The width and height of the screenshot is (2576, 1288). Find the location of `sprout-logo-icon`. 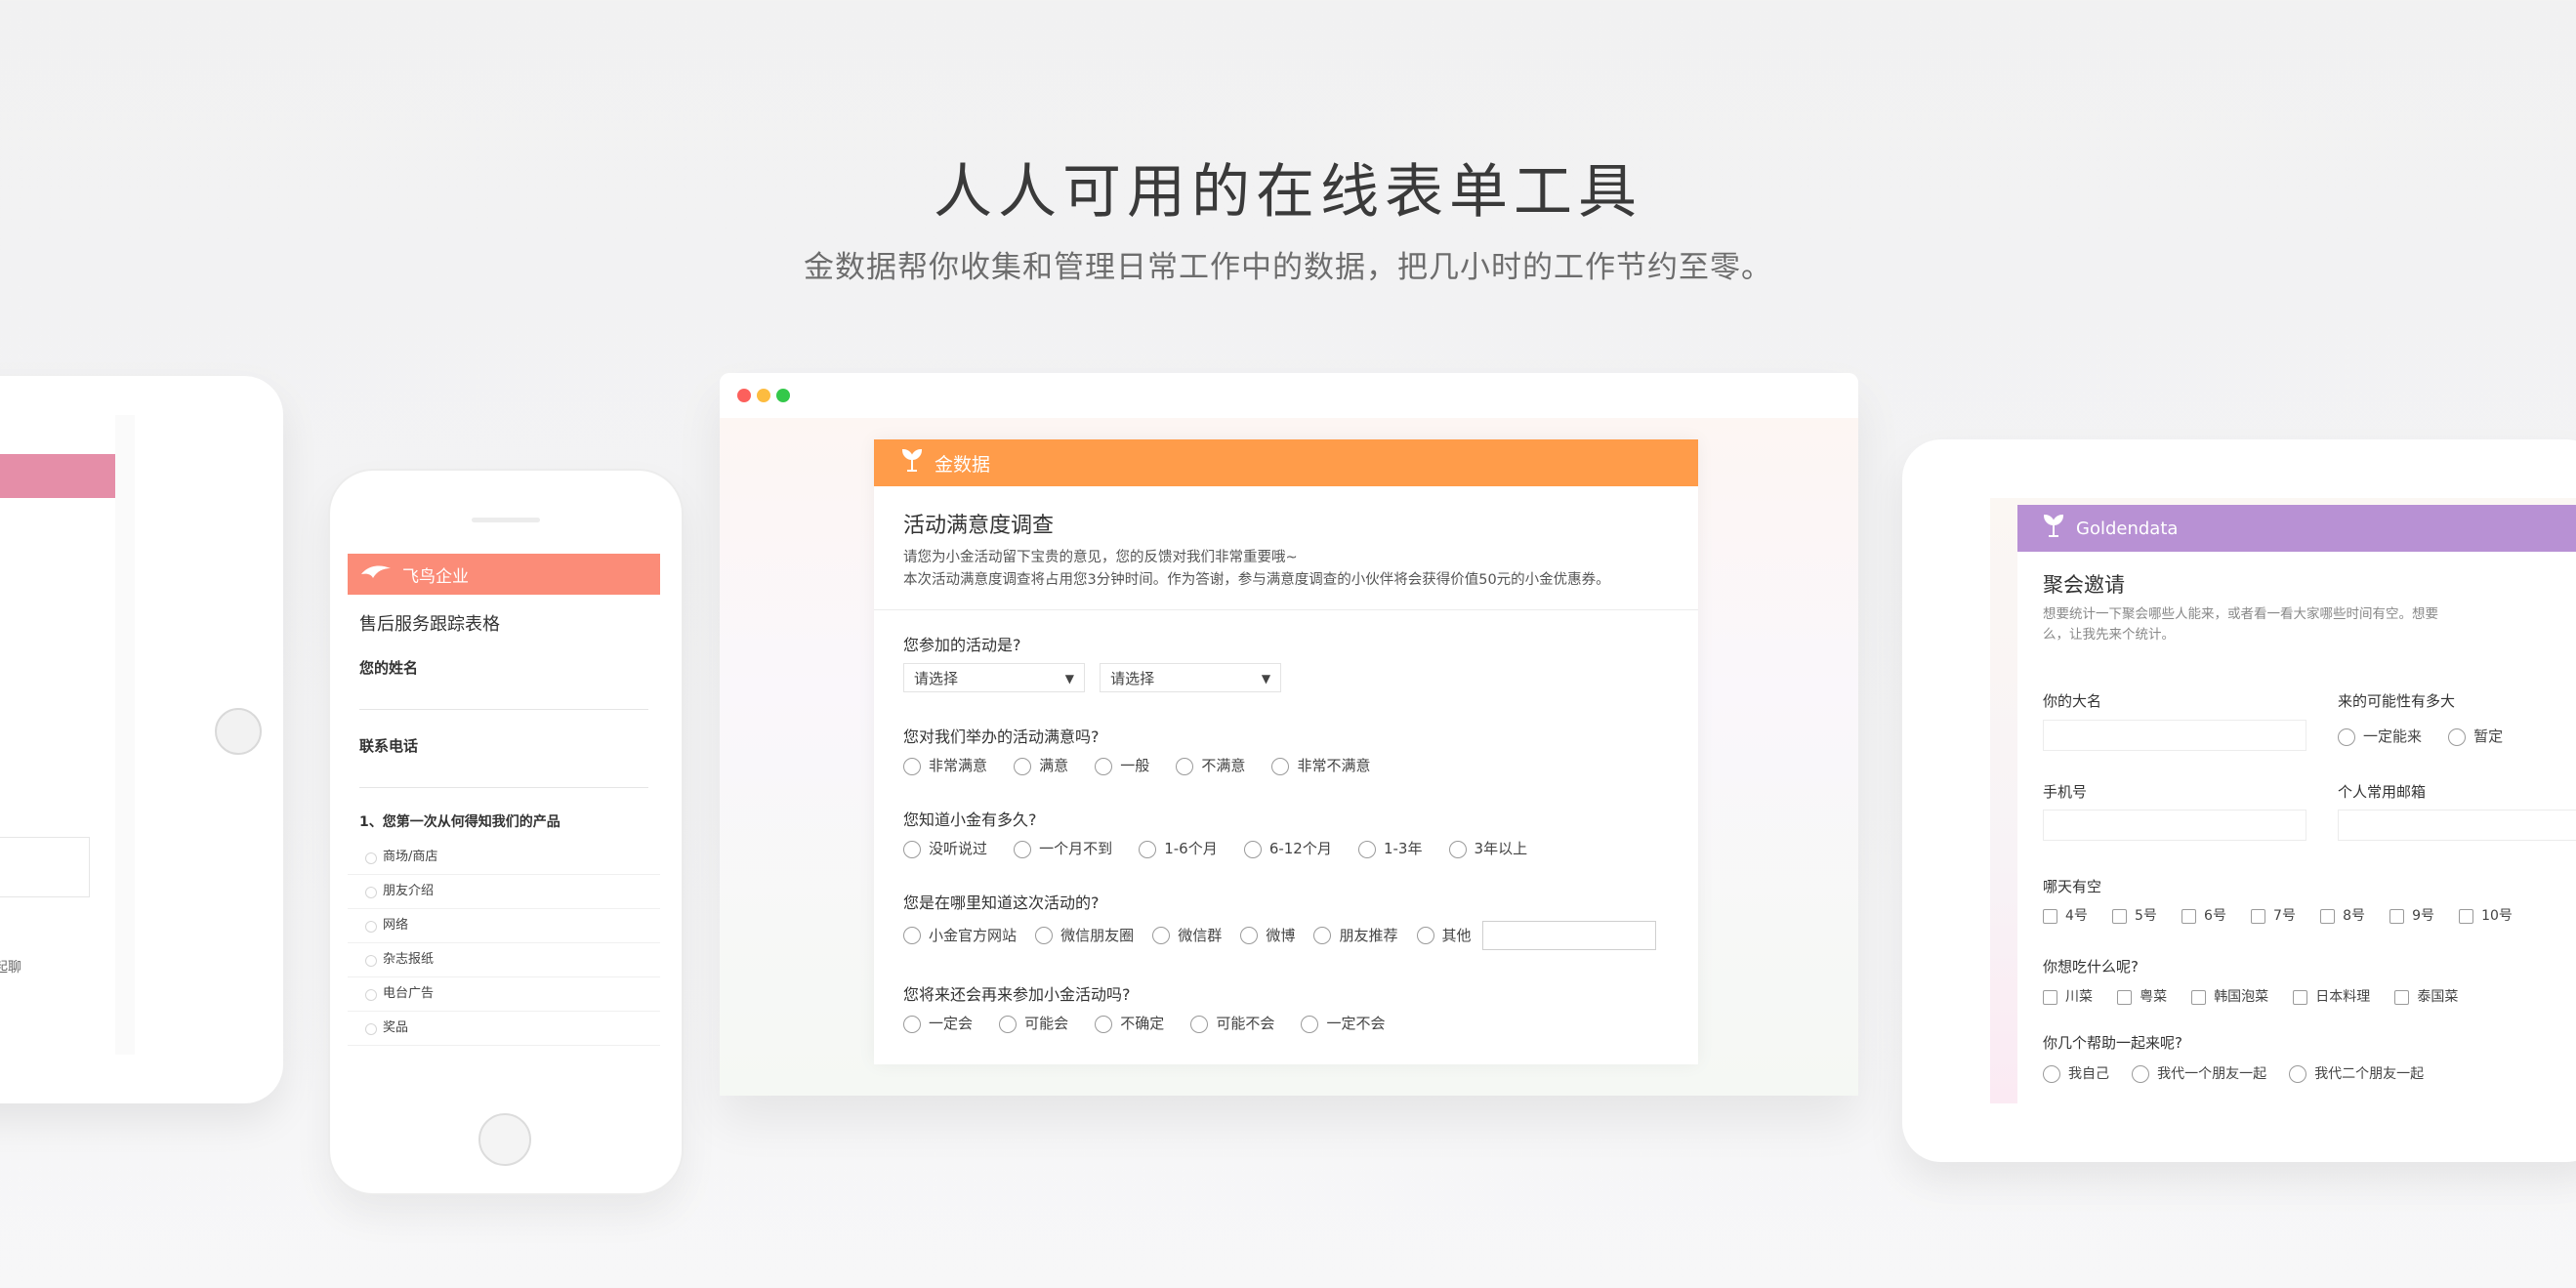

sprout-logo-icon is located at coordinates (912, 462).